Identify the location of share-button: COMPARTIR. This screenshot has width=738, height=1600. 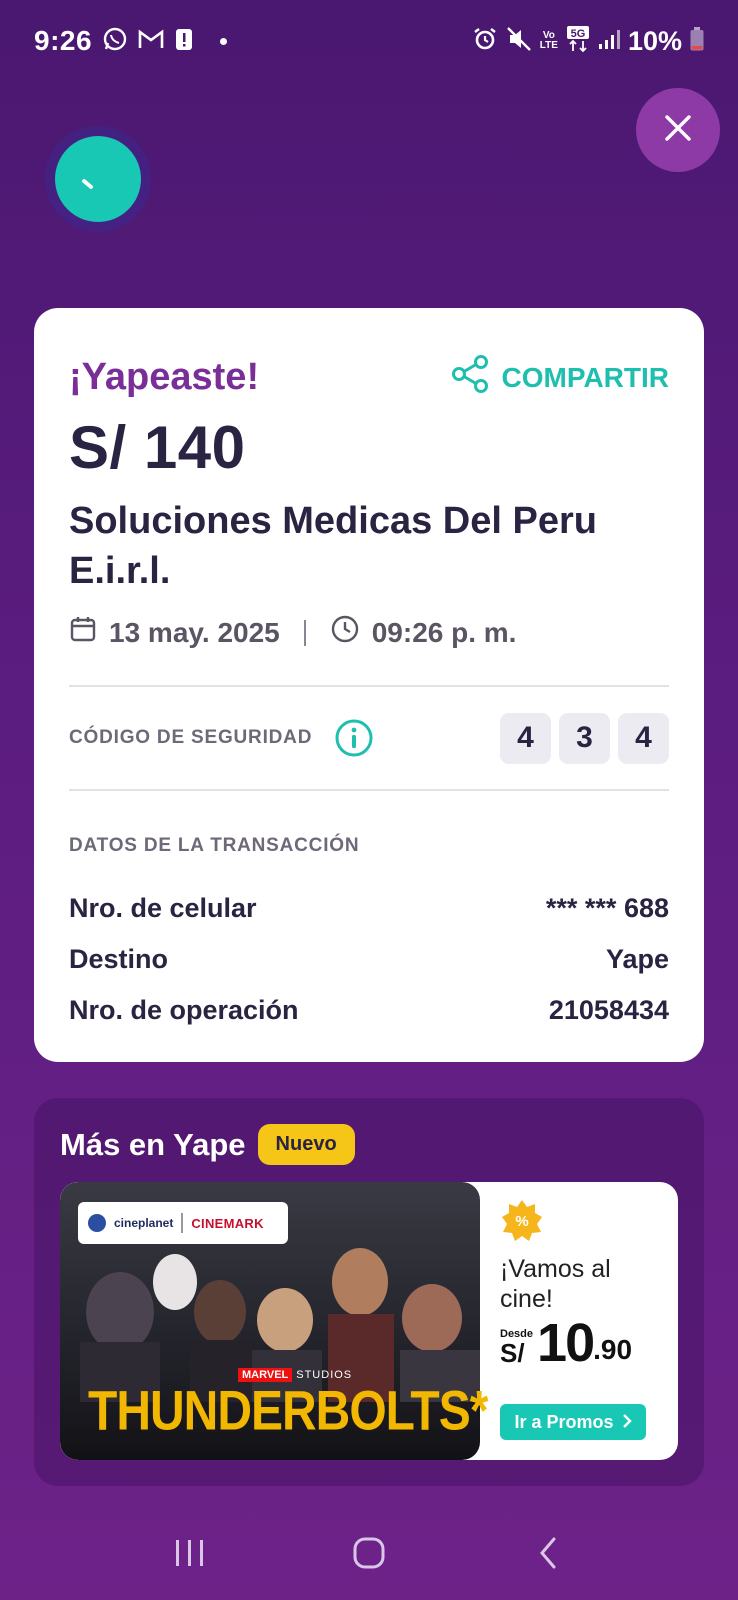
(559, 377).